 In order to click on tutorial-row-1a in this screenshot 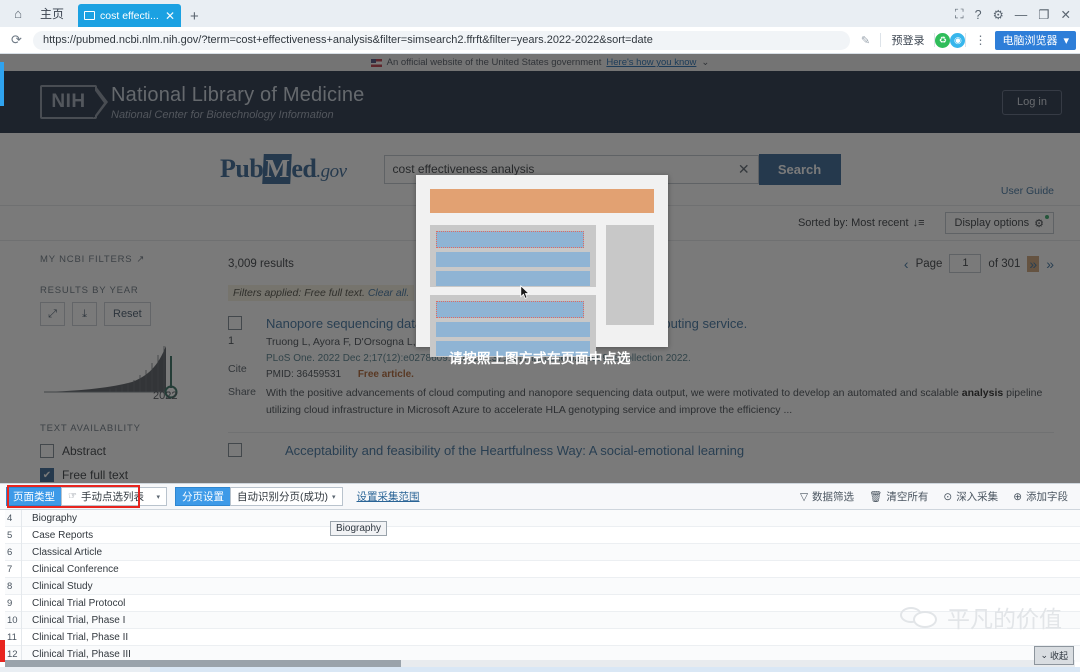, I will do `click(513, 259)`.